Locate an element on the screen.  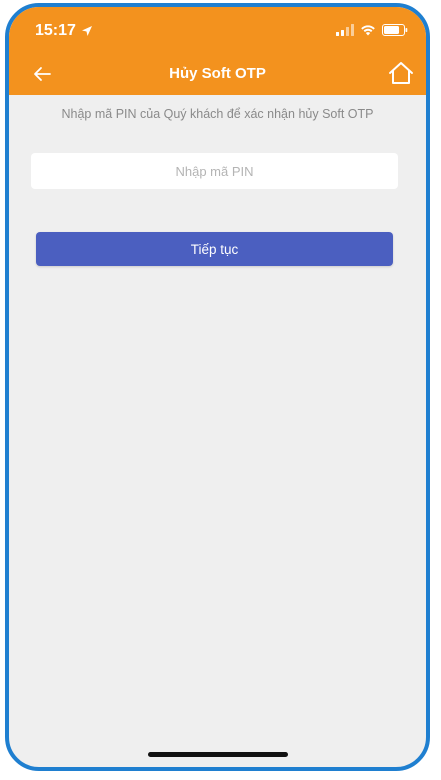
home-button is located at coordinates (401, 73).